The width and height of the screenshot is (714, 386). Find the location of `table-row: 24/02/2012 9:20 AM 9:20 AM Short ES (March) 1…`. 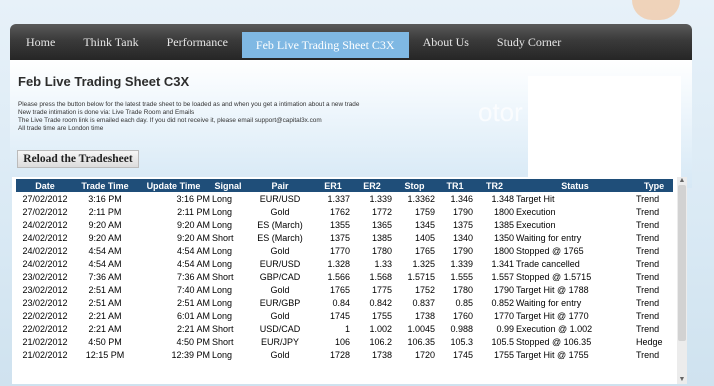

table-row: 24/02/2012 9:20 AM 9:20 AM Short ES (March) 1… is located at coordinates (344, 237).